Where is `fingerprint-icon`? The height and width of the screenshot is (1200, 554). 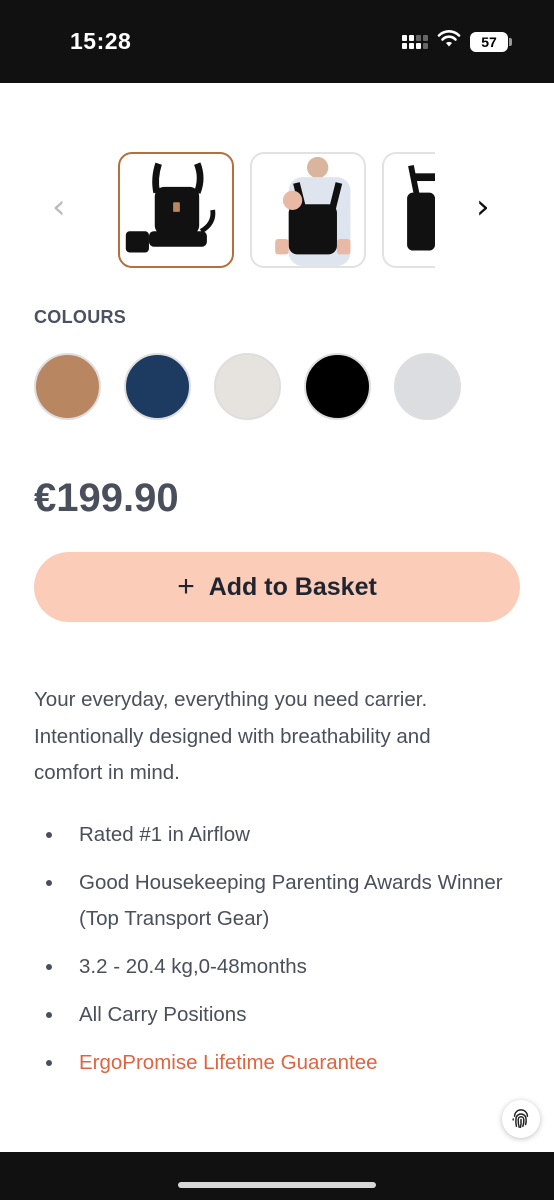
fingerprint-icon is located at coordinates (521, 1119).